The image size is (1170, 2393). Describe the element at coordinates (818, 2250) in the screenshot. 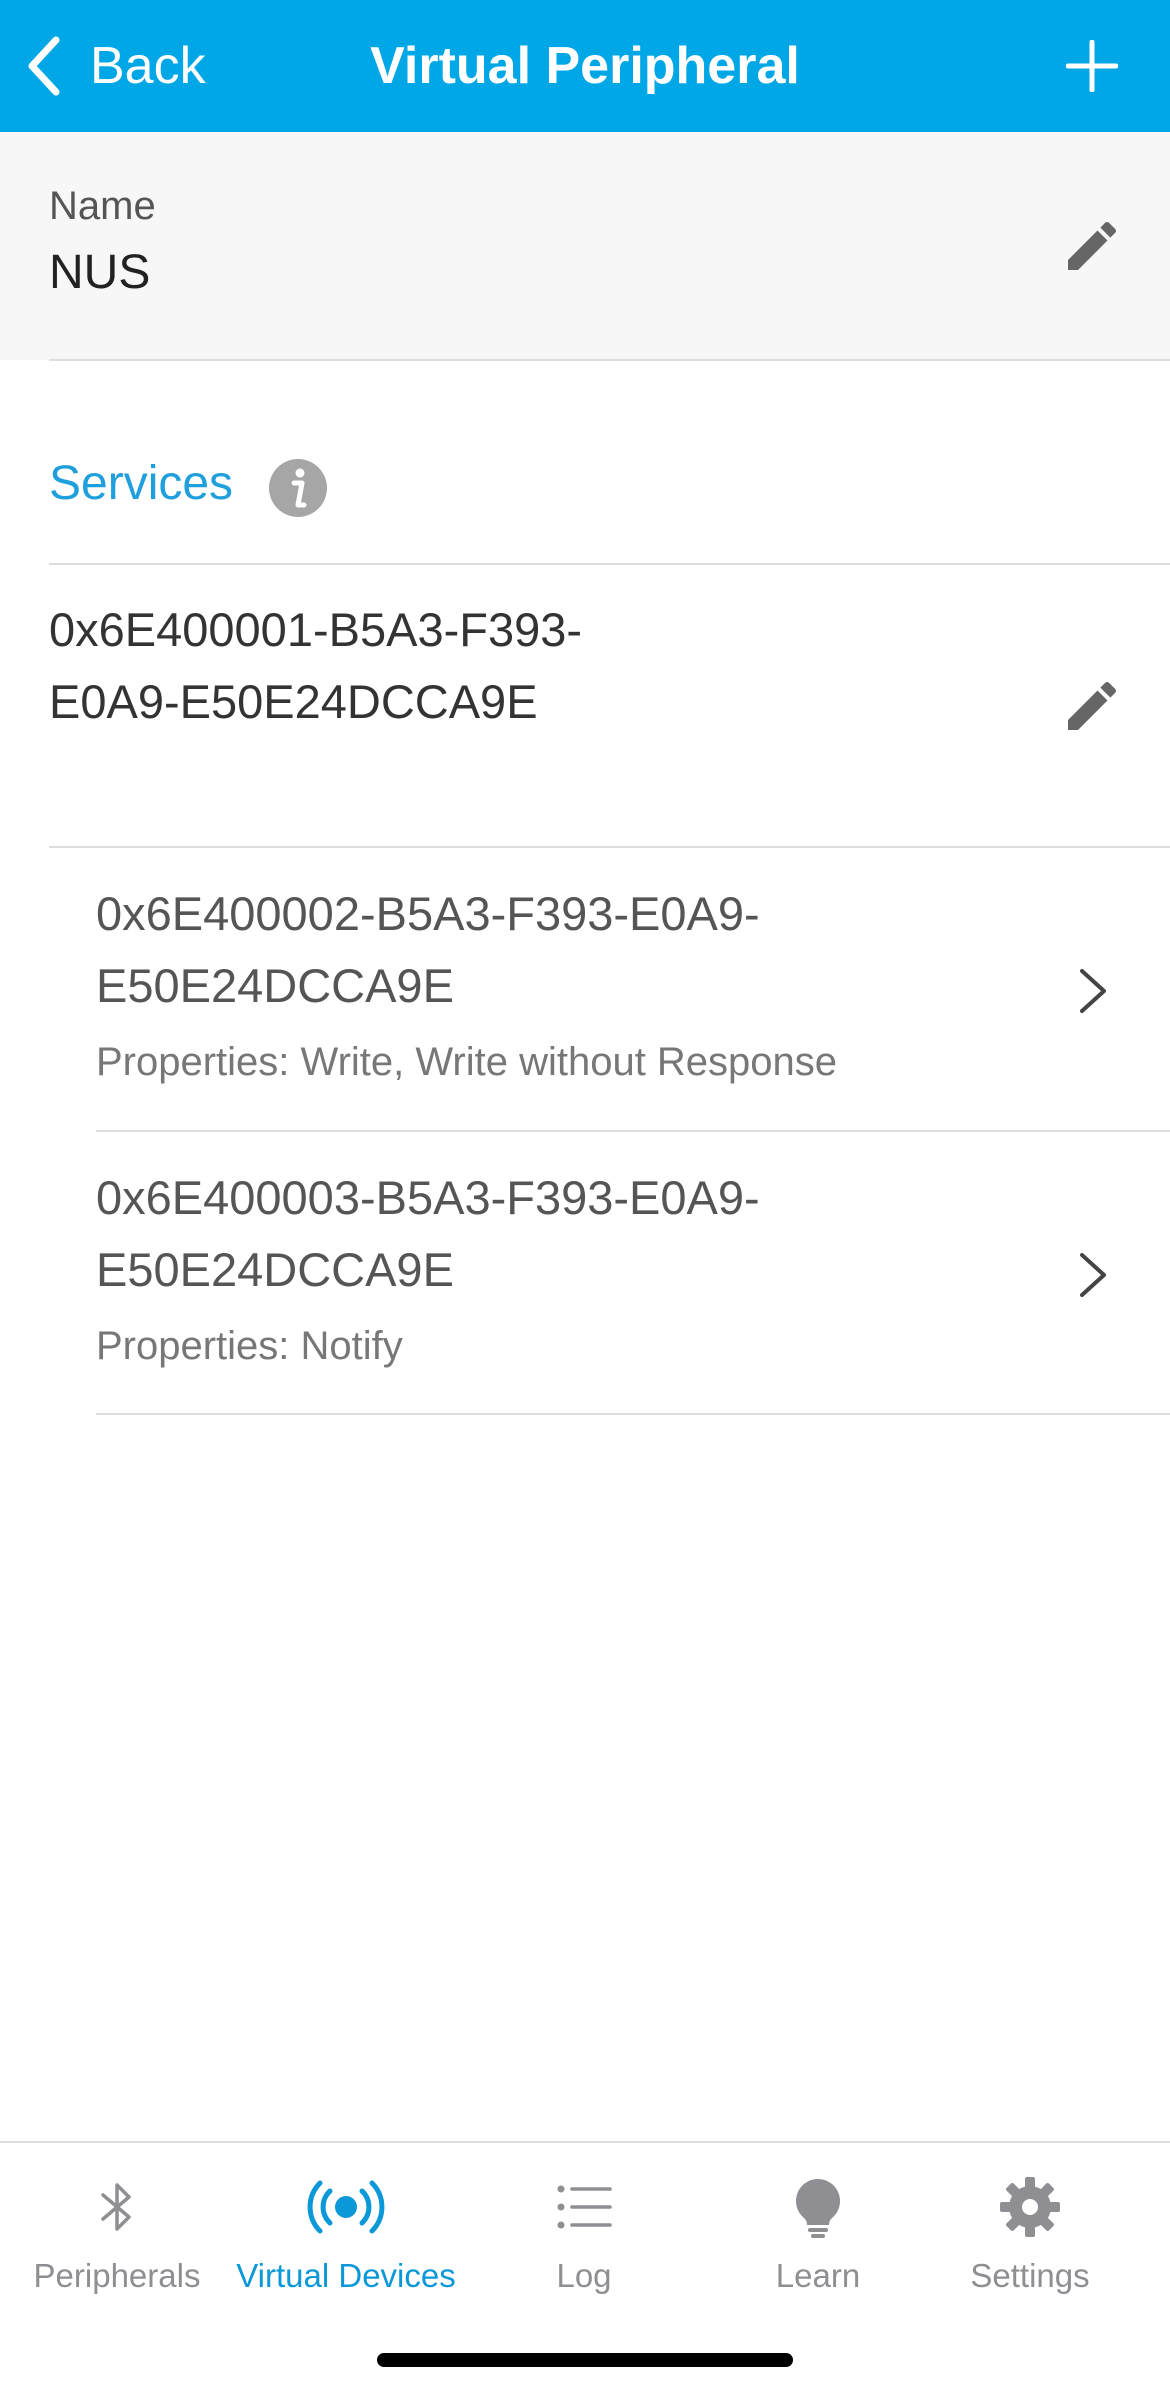

I see `tab-learn: Learn` at that location.